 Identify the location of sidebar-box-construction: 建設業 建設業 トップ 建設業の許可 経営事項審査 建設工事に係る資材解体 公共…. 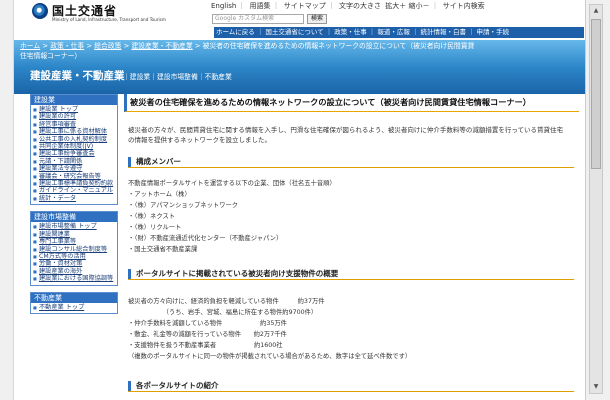
(74, 150).